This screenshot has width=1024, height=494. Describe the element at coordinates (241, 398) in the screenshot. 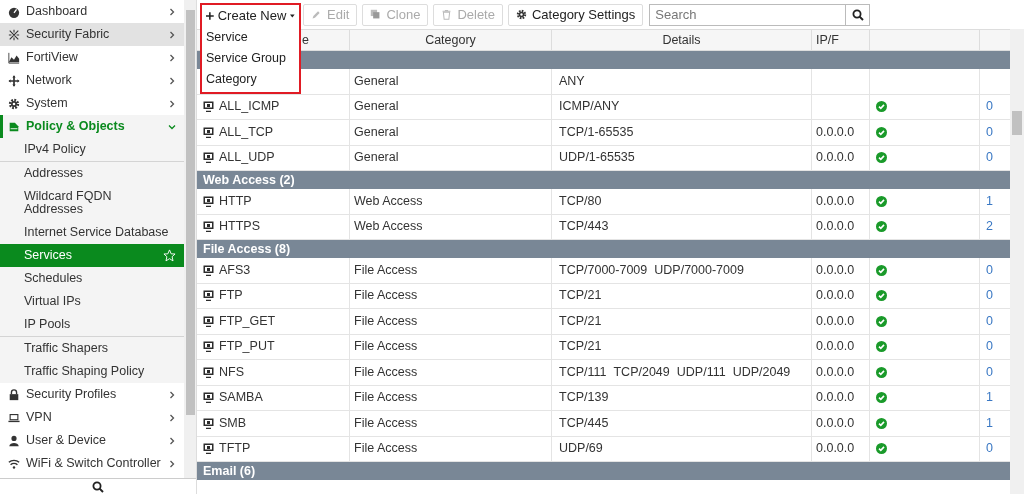

I see `table-cell-text: SAMBA` at that location.